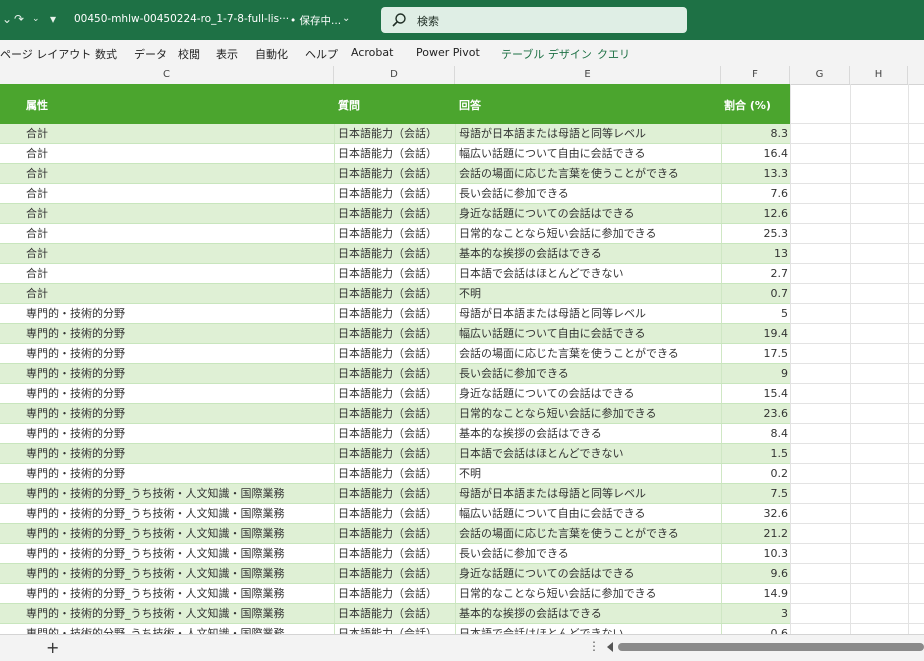 The height and width of the screenshot is (661, 924). What do you see at coordinates (52, 647) in the screenshot?
I see `add-sheet-button: +` at bounding box center [52, 647].